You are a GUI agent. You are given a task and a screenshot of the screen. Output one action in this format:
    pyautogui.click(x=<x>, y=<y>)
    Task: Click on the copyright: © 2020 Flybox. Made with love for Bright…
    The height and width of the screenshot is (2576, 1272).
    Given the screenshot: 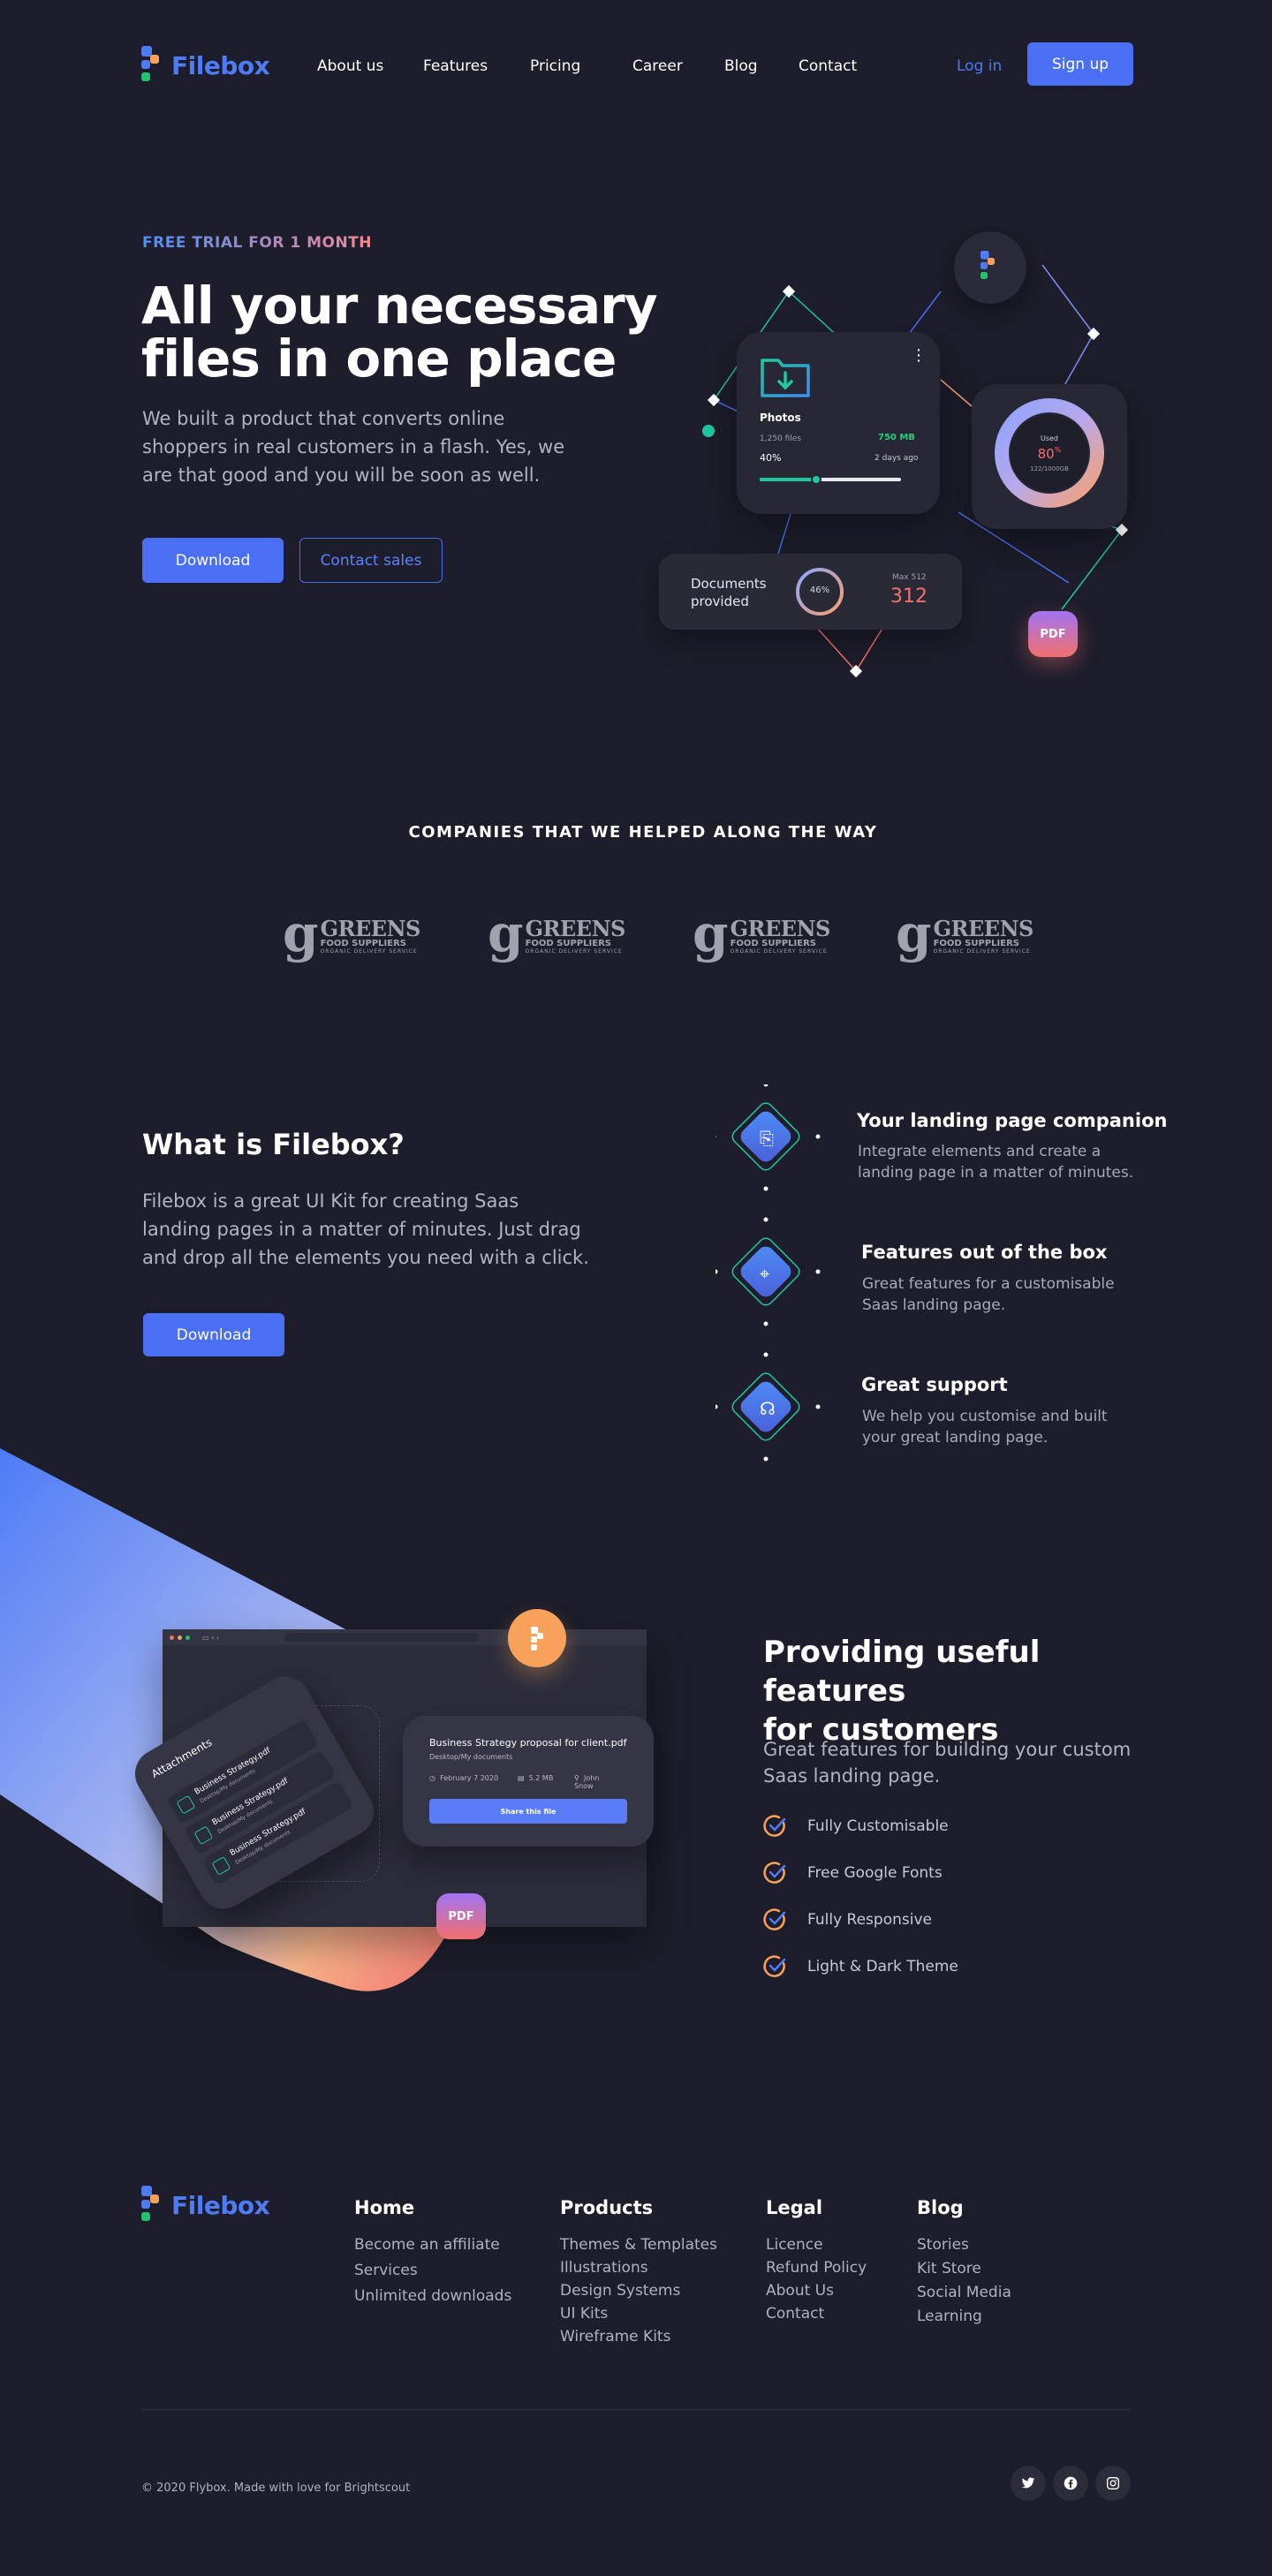 What is the action you would take?
    pyautogui.click(x=276, y=2488)
    